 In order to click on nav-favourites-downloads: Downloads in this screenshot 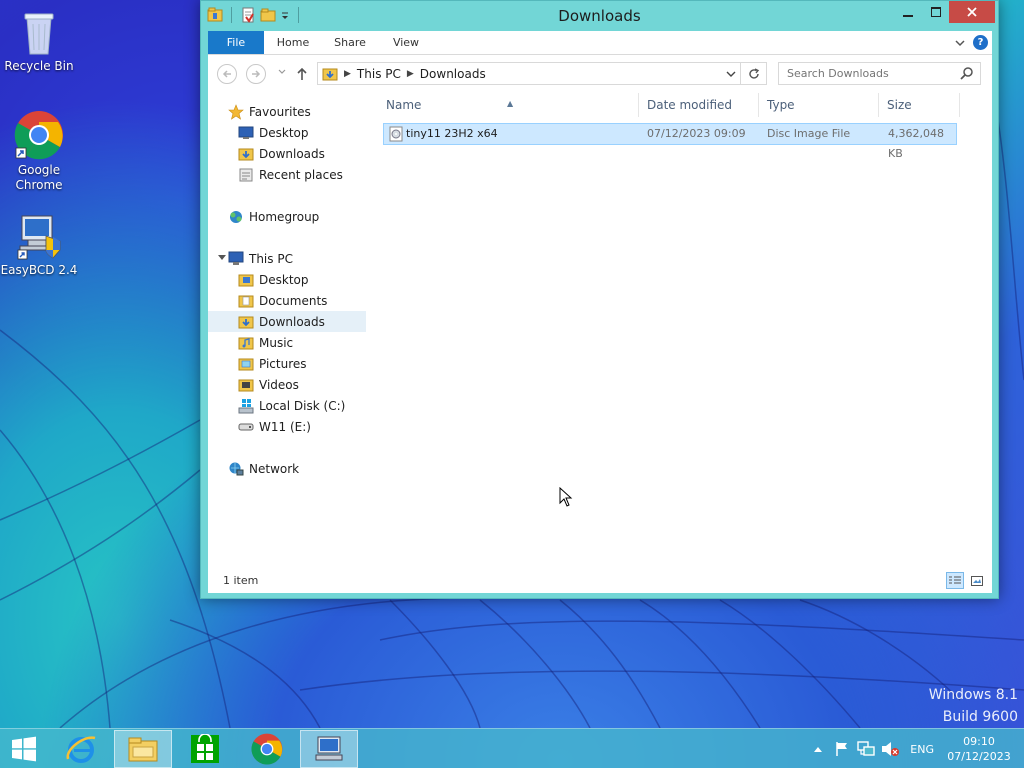, I will do `click(287, 153)`.